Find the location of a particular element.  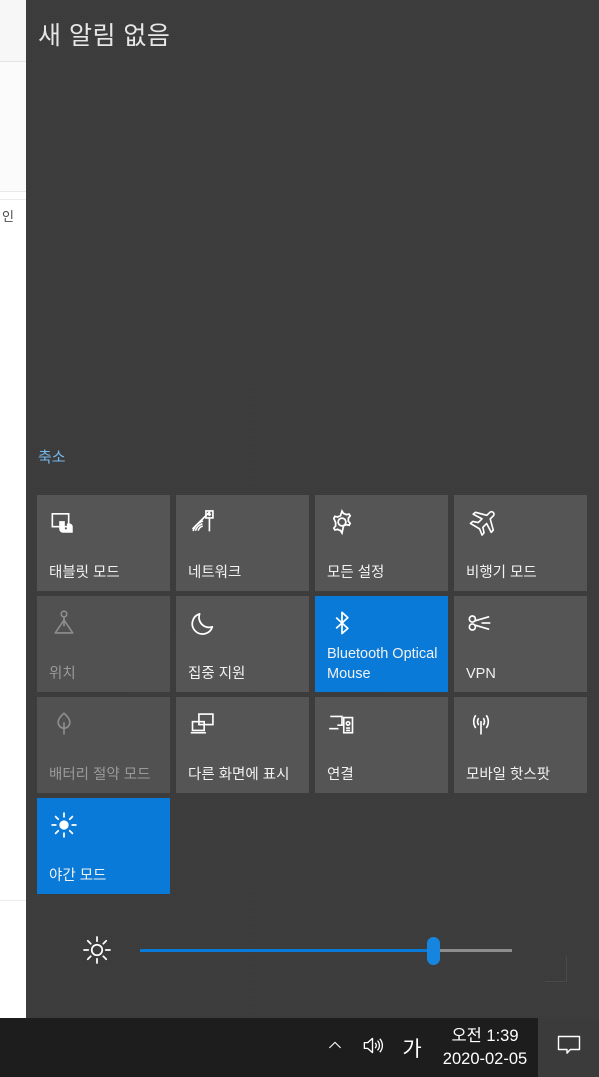

system-tray: 가 오전 1:39 2020-02-05 is located at coordinates (458, 1047).